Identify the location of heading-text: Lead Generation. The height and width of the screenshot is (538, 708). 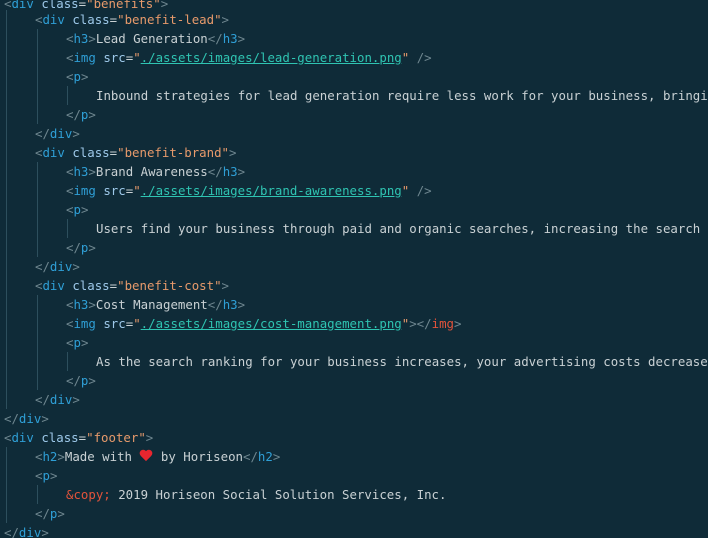
(151, 38).